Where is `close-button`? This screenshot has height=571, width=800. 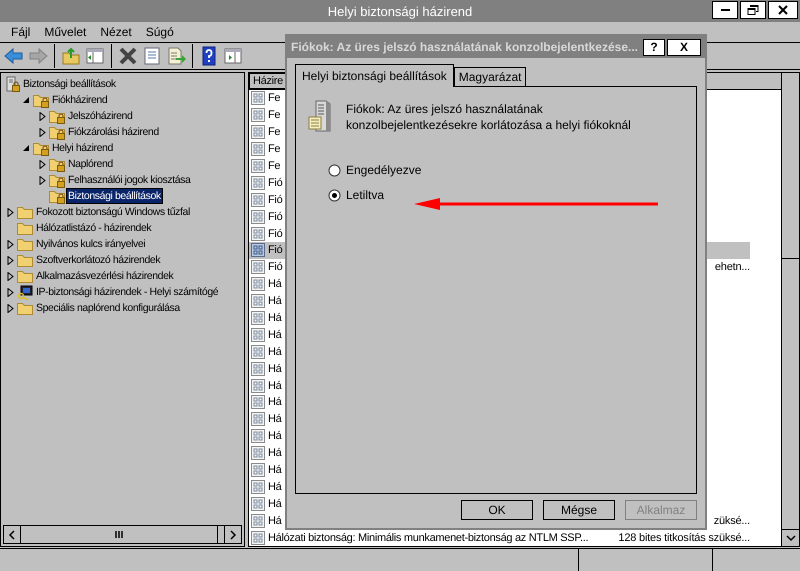 close-button is located at coordinates (783, 10).